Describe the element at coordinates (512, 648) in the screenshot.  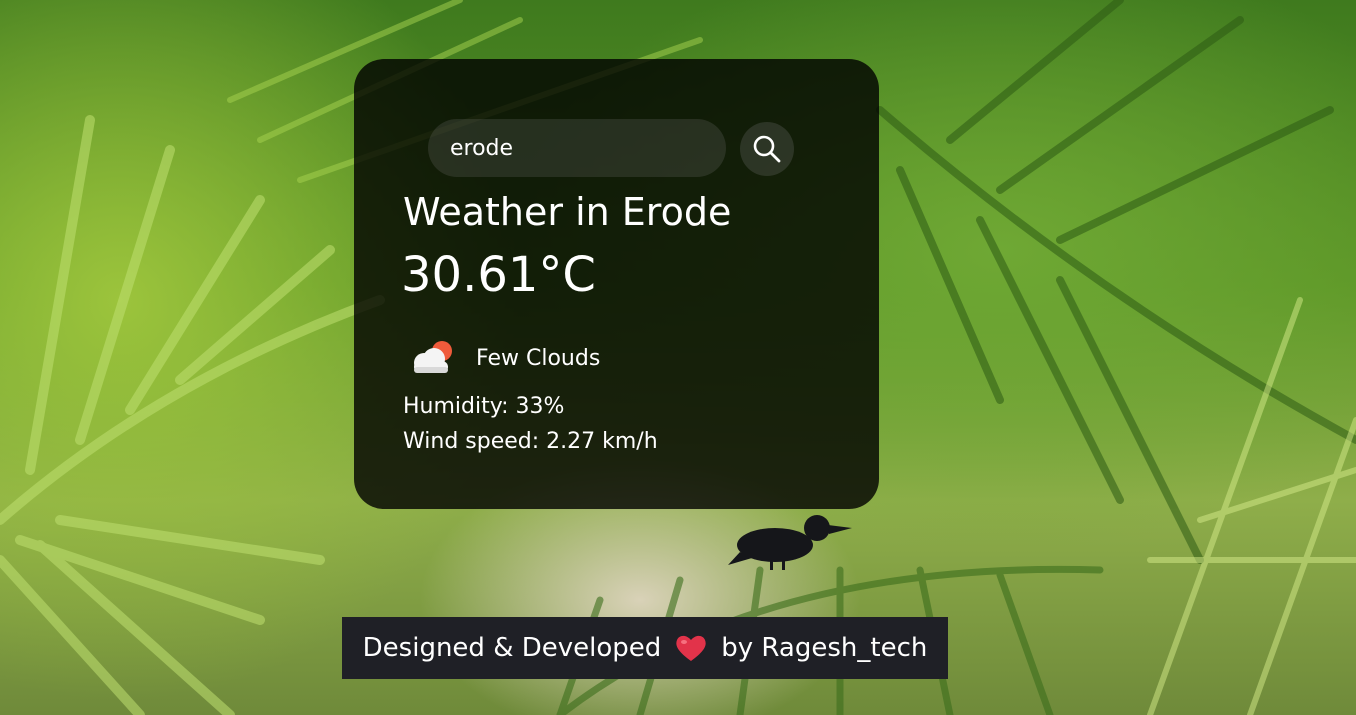
I see `footer-prefix: Designed & Developed` at that location.